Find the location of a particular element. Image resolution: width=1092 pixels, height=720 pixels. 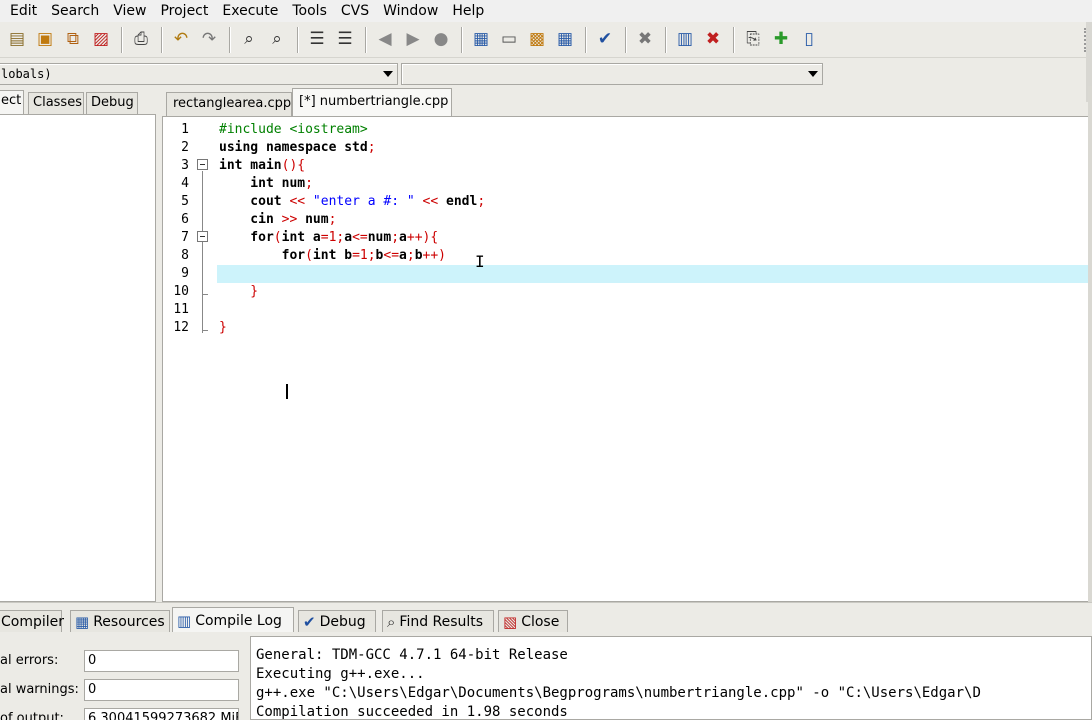

chevron-down-icon is located at coordinates (813, 74).